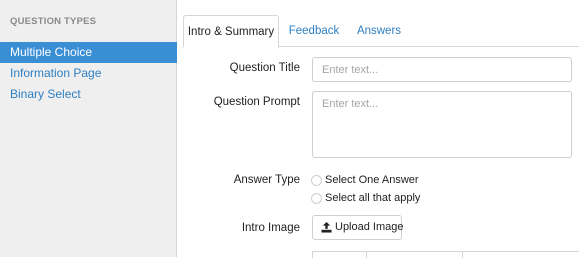 This screenshot has height=258, width=579. What do you see at coordinates (270, 228) in the screenshot?
I see `intro-image-label: Intro Image` at bounding box center [270, 228].